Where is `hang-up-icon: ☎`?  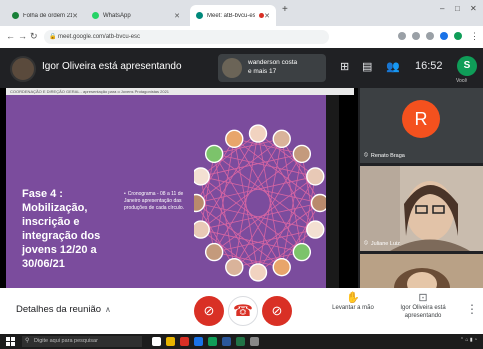 hang-up-icon: ☎ is located at coordinates (243, 311).